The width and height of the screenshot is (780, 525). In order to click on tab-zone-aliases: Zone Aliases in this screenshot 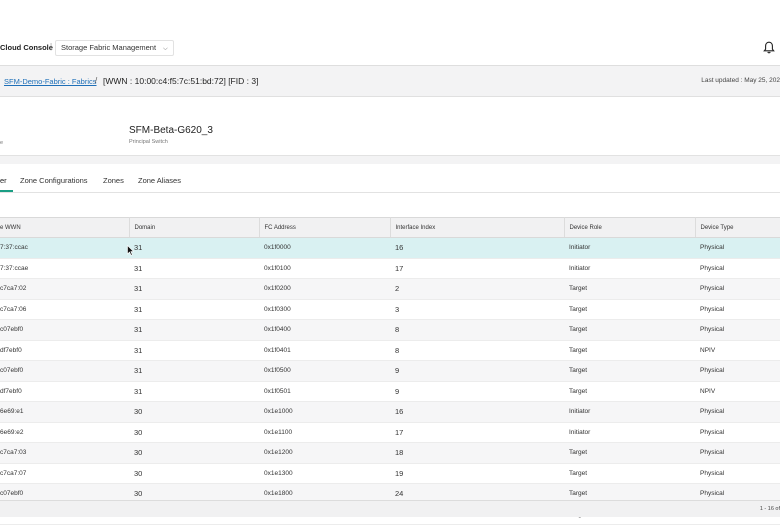, I will do `click(159, 180)`.